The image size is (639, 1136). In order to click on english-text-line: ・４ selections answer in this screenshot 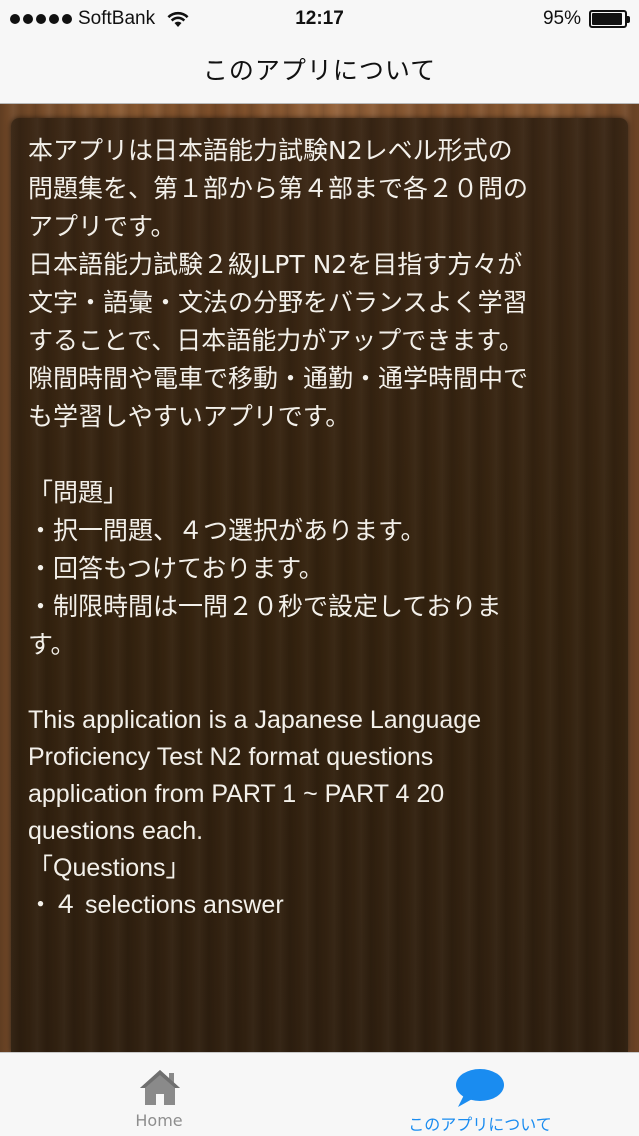, I will do `click(156, 905)`.